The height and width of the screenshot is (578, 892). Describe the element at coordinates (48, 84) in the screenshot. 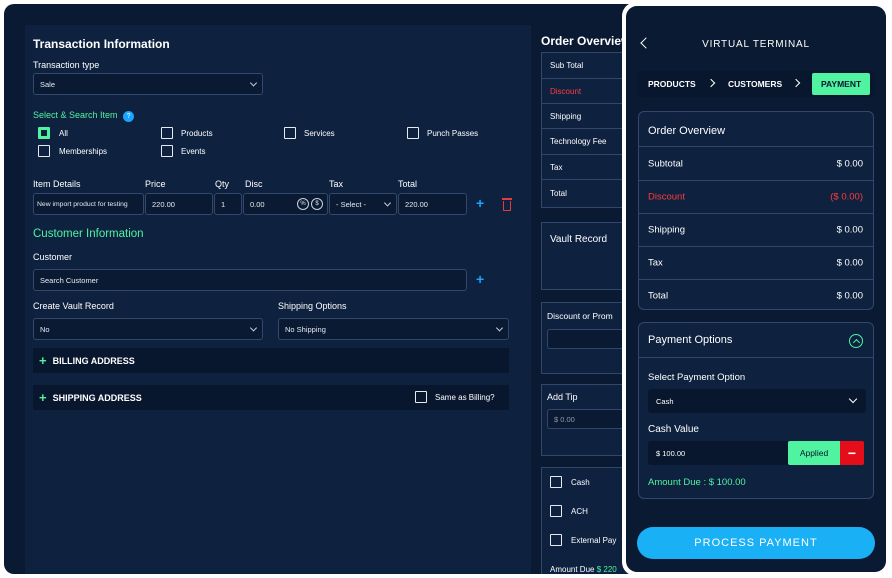

I see `transaction-type-value: Sale` at that location.